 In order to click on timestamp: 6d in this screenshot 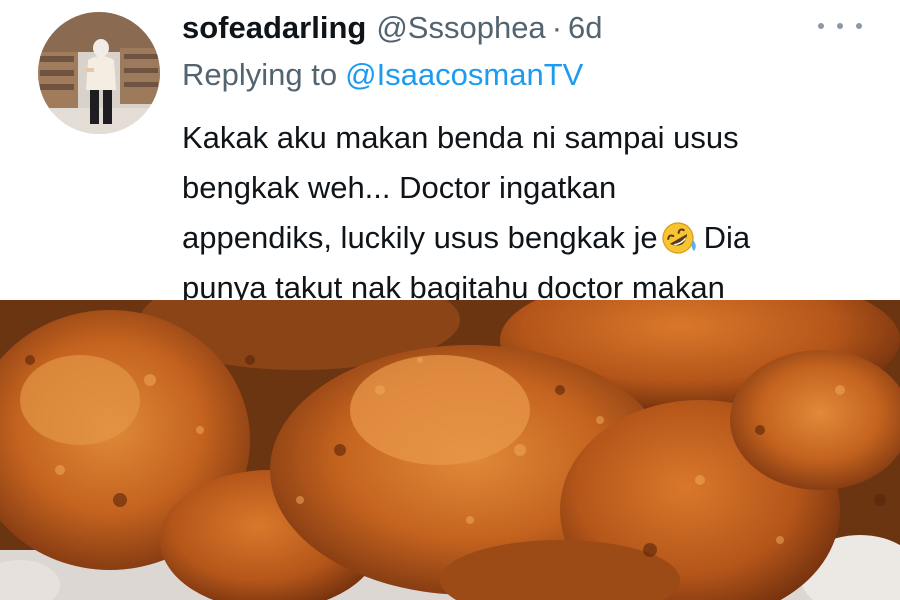, I will do `click(585, 28)`.